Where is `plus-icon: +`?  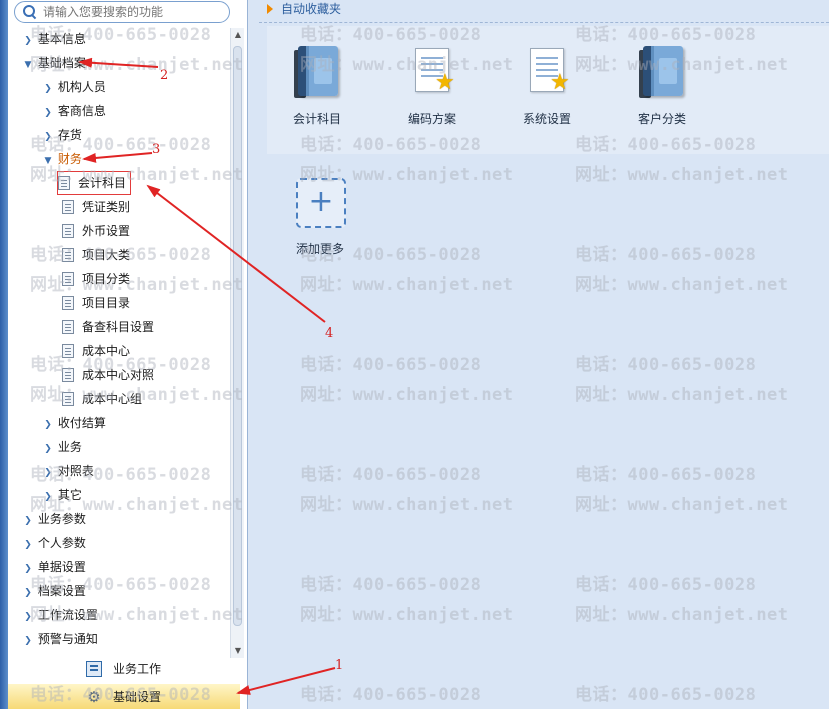
plus-icon: + is located at coordinates (321, 201).